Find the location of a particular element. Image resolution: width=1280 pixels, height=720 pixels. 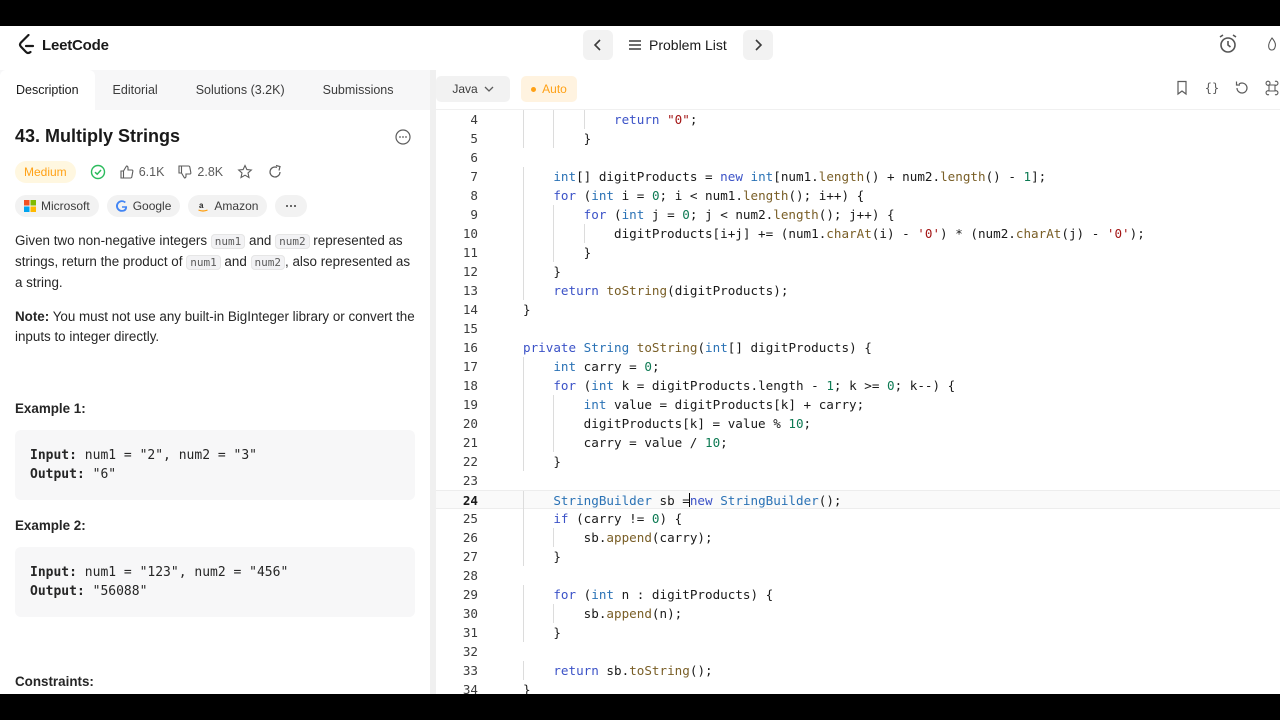

more-companies-button is located at coordinates (291, 206).